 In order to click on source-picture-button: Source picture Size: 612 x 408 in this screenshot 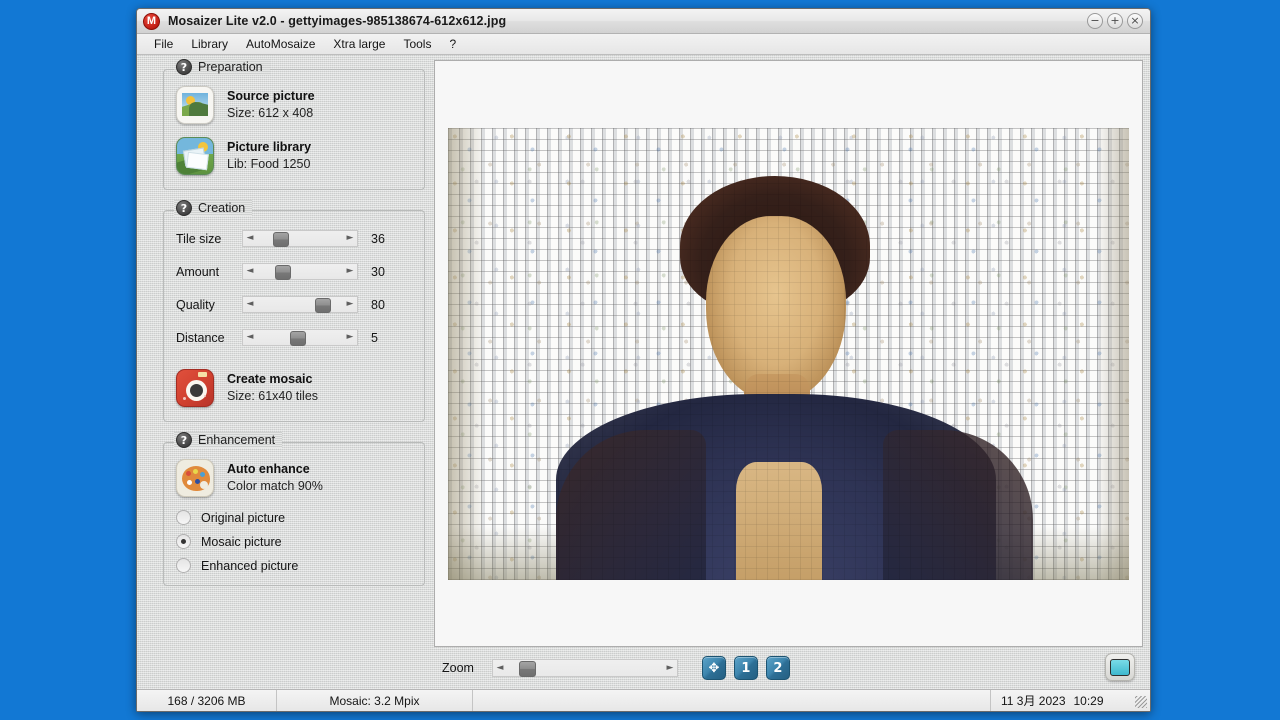, I will do `click(294, 105)`.